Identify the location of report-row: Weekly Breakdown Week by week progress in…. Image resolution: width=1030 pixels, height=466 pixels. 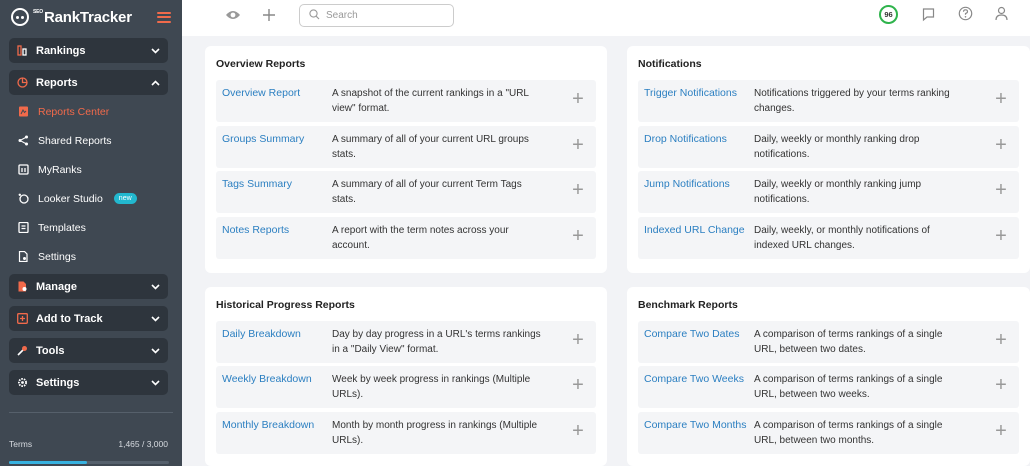
(406, 387).